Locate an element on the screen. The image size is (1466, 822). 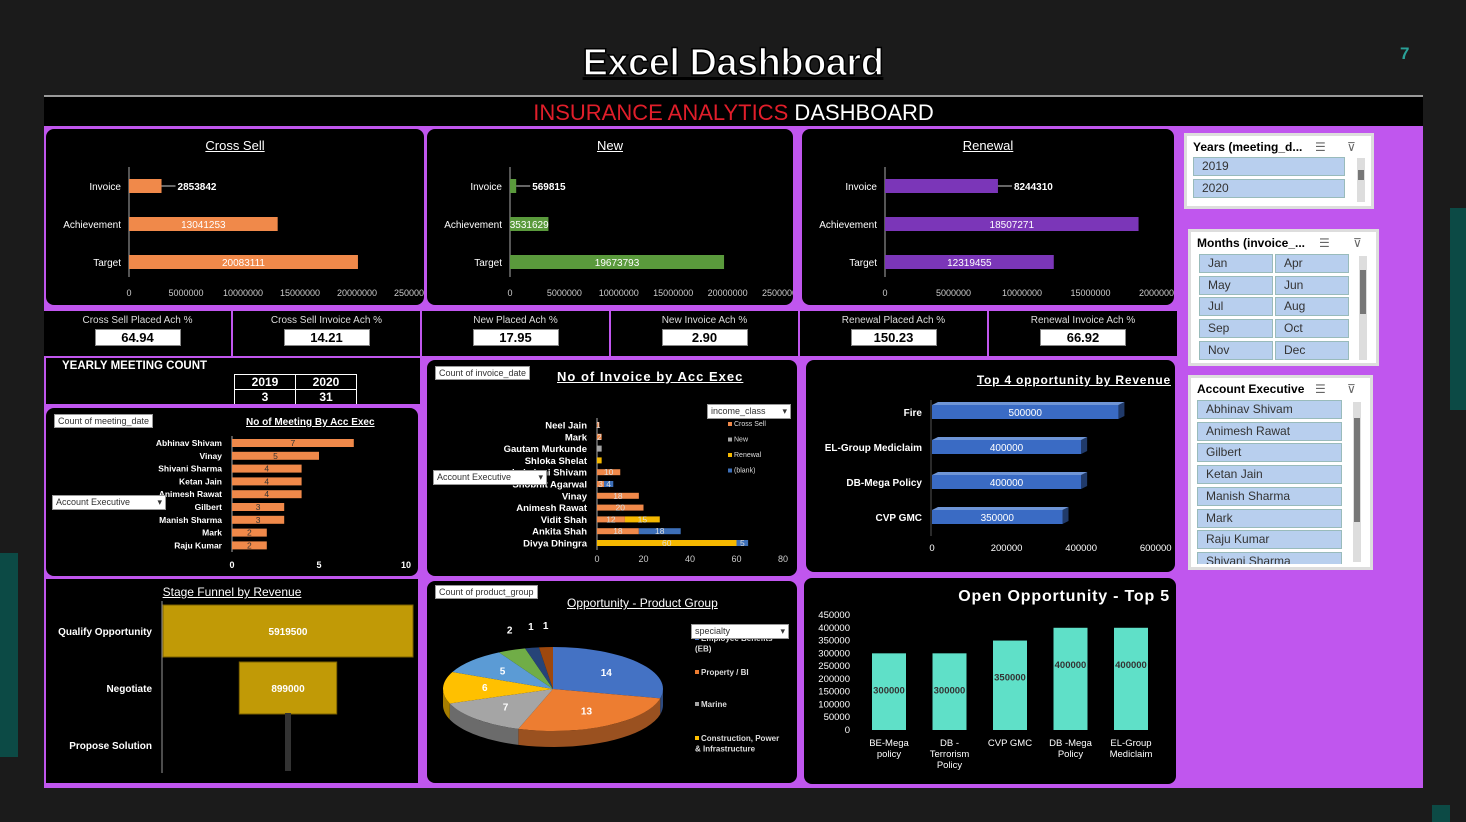
data-label: 19673793 is located at coordinates (617, 263).